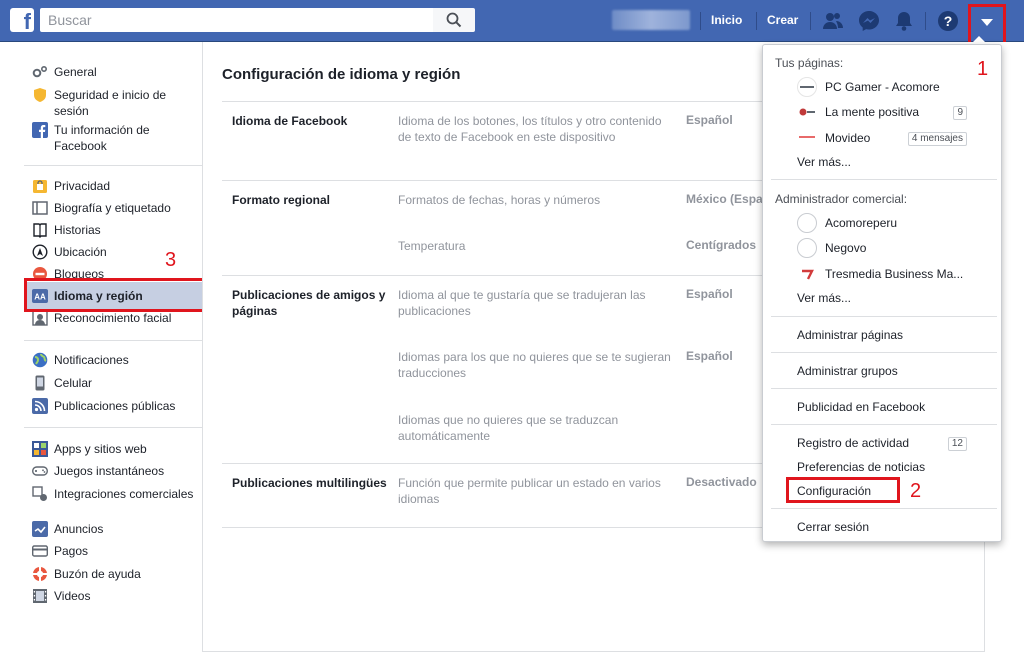 This screenshot has height=660, width=1024. Describe the element at coordinates (118, 252) in the screenshot. I see `sidebar-item-location: Ubicación` at that location.